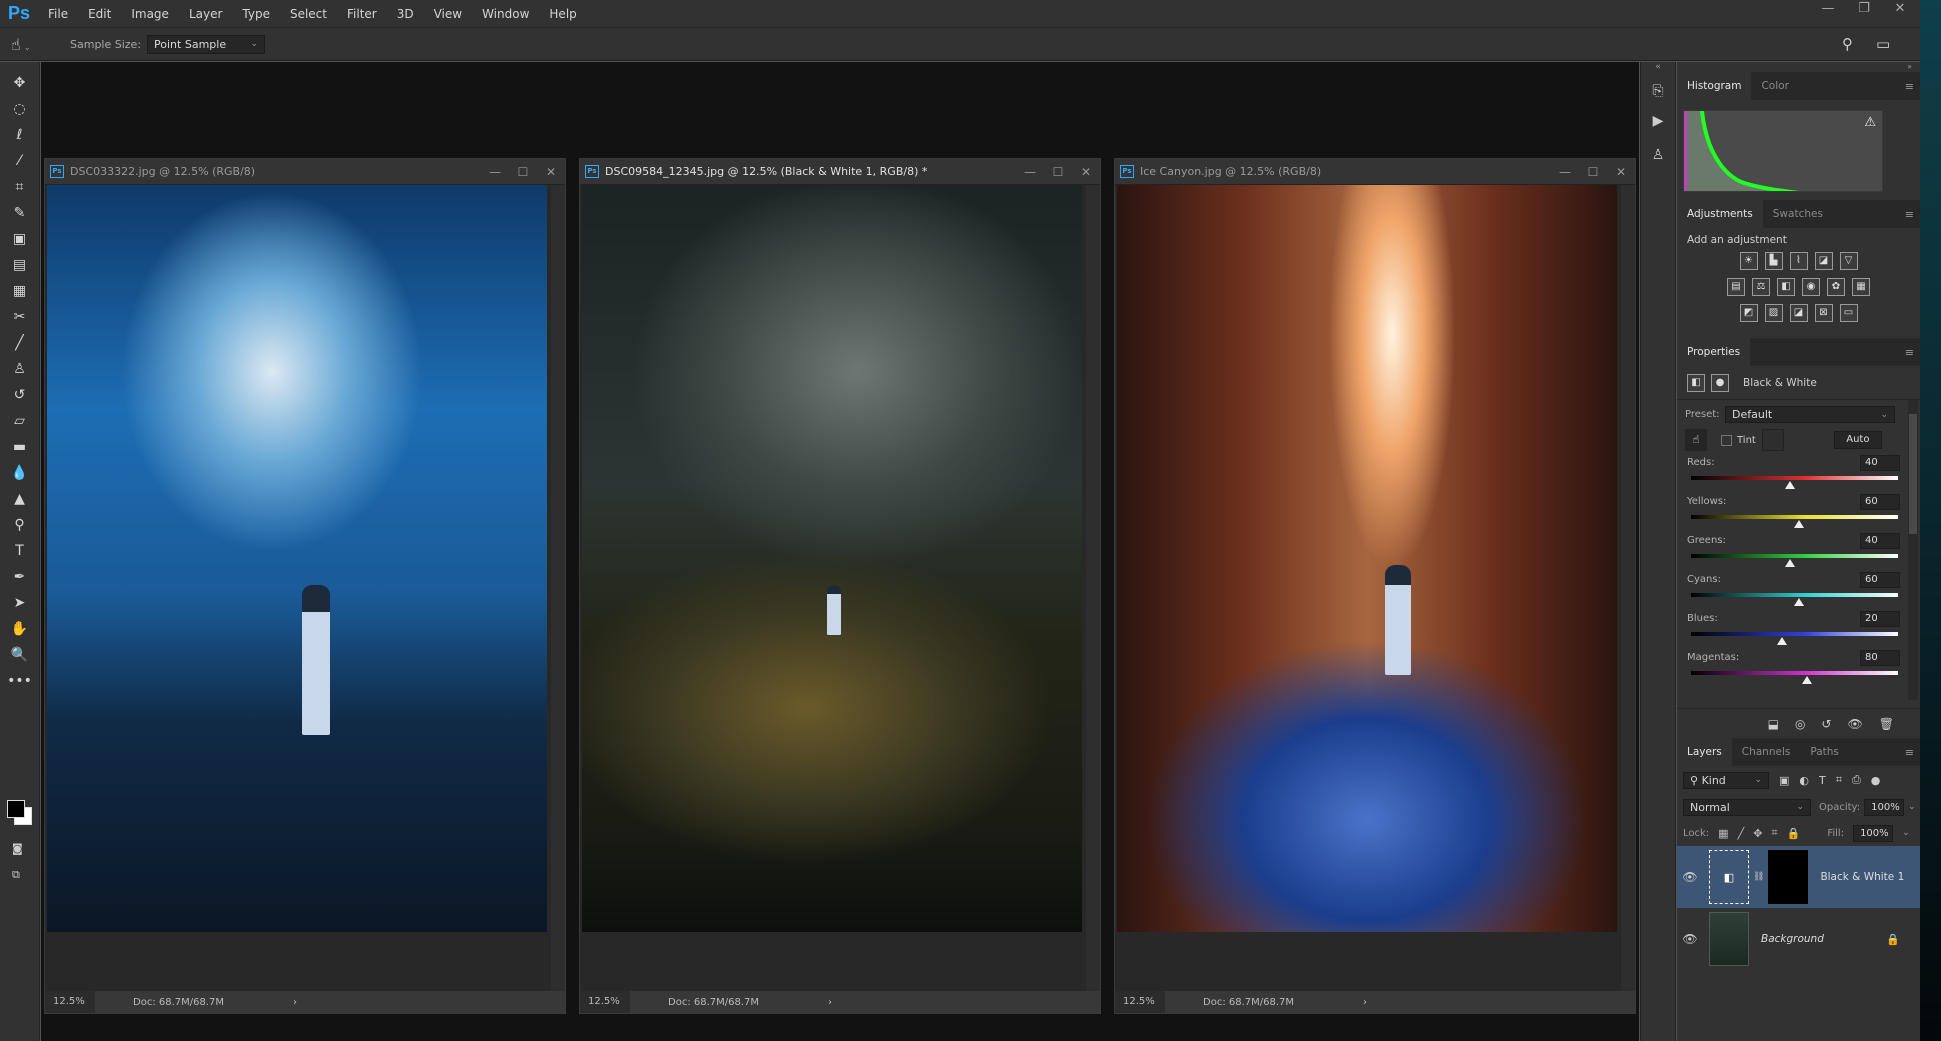 This screenshot has height=1041, width=1941. I want to click on more-tool-icon: •••, so click(19, 681).